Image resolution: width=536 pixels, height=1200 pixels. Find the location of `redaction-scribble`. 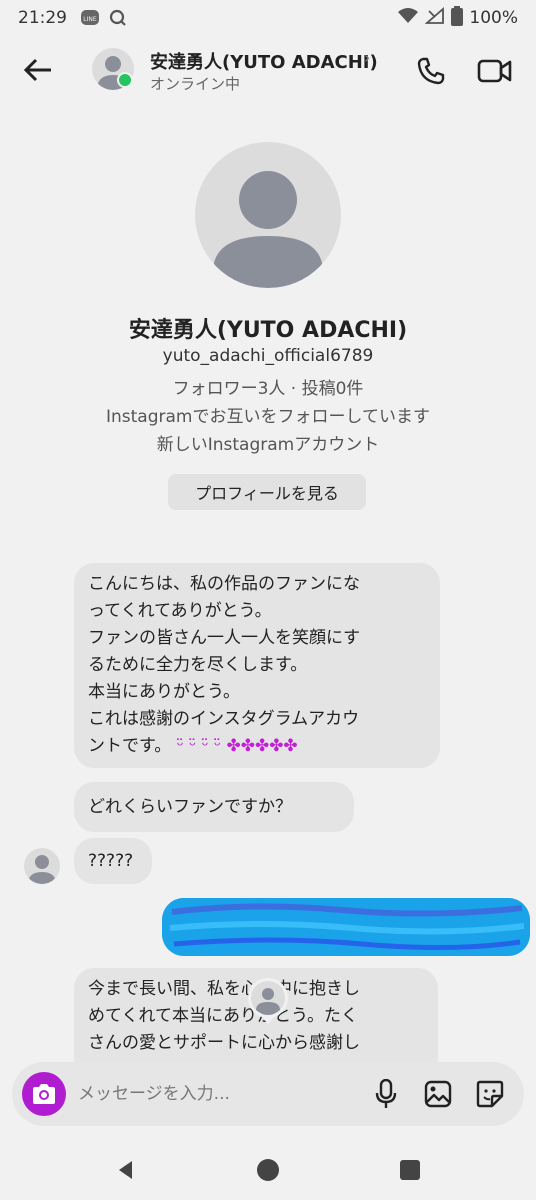

redaction-scribble is located at coordinates (346, 927).